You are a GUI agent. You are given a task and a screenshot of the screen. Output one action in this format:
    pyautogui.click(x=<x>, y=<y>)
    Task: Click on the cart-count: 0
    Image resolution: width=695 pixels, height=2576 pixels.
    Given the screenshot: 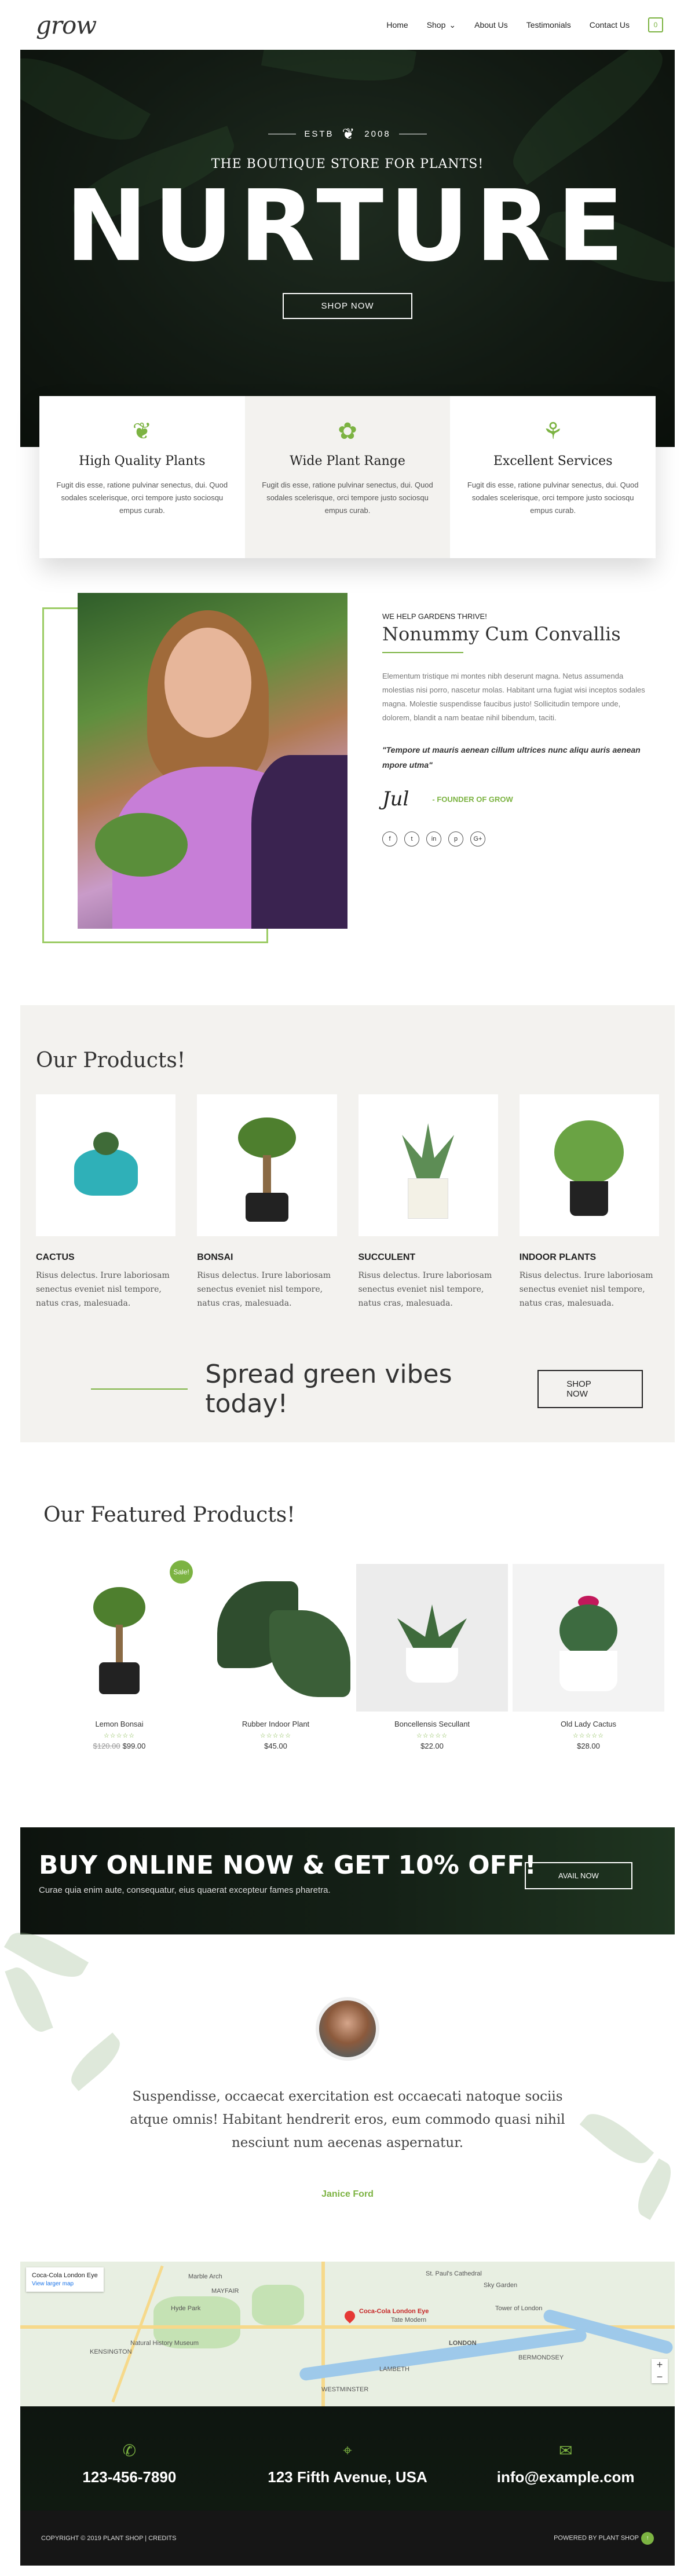 What is the action you would take?
    pyautogui.click(x=656, y=25)
    